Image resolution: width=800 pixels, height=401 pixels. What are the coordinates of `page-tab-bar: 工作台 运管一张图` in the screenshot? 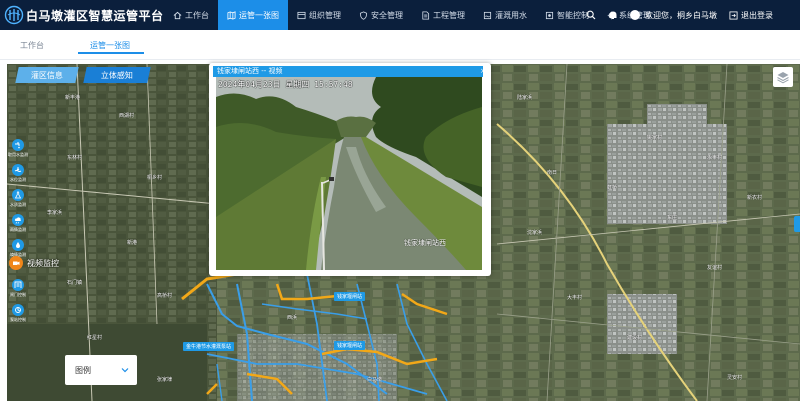 It's located at (400, 45).